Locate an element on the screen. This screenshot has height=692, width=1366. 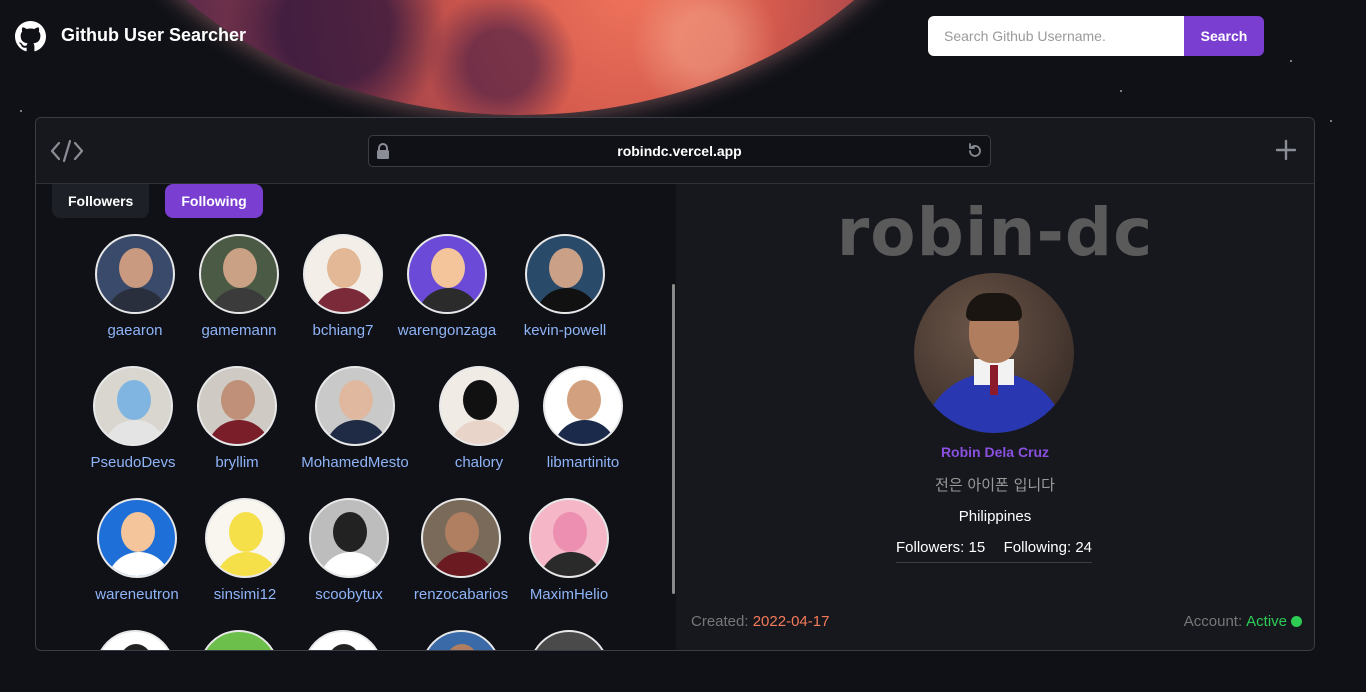
user-card: bryllim is located at coordinates (237, 418).